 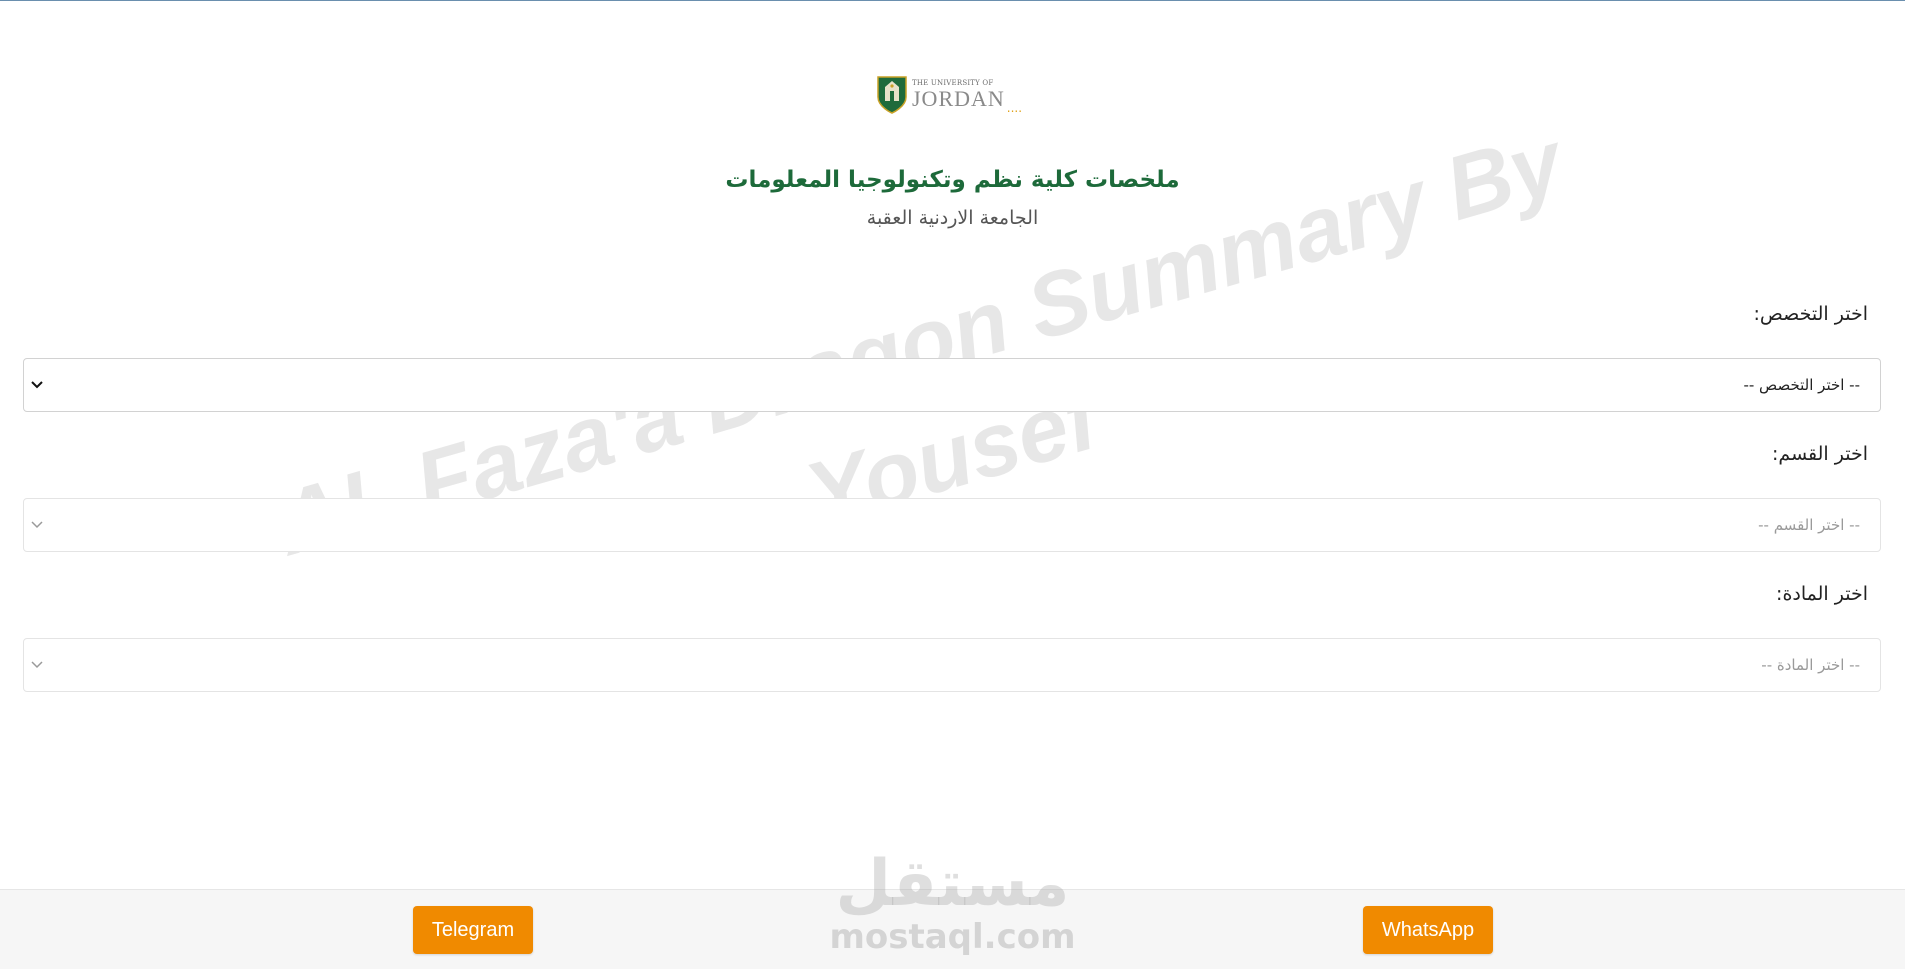 What do you see at coordinates (952, 665) in the screenshot?
I see `subject-select: -- اختر المادة --` at bounding box center [952, 665].